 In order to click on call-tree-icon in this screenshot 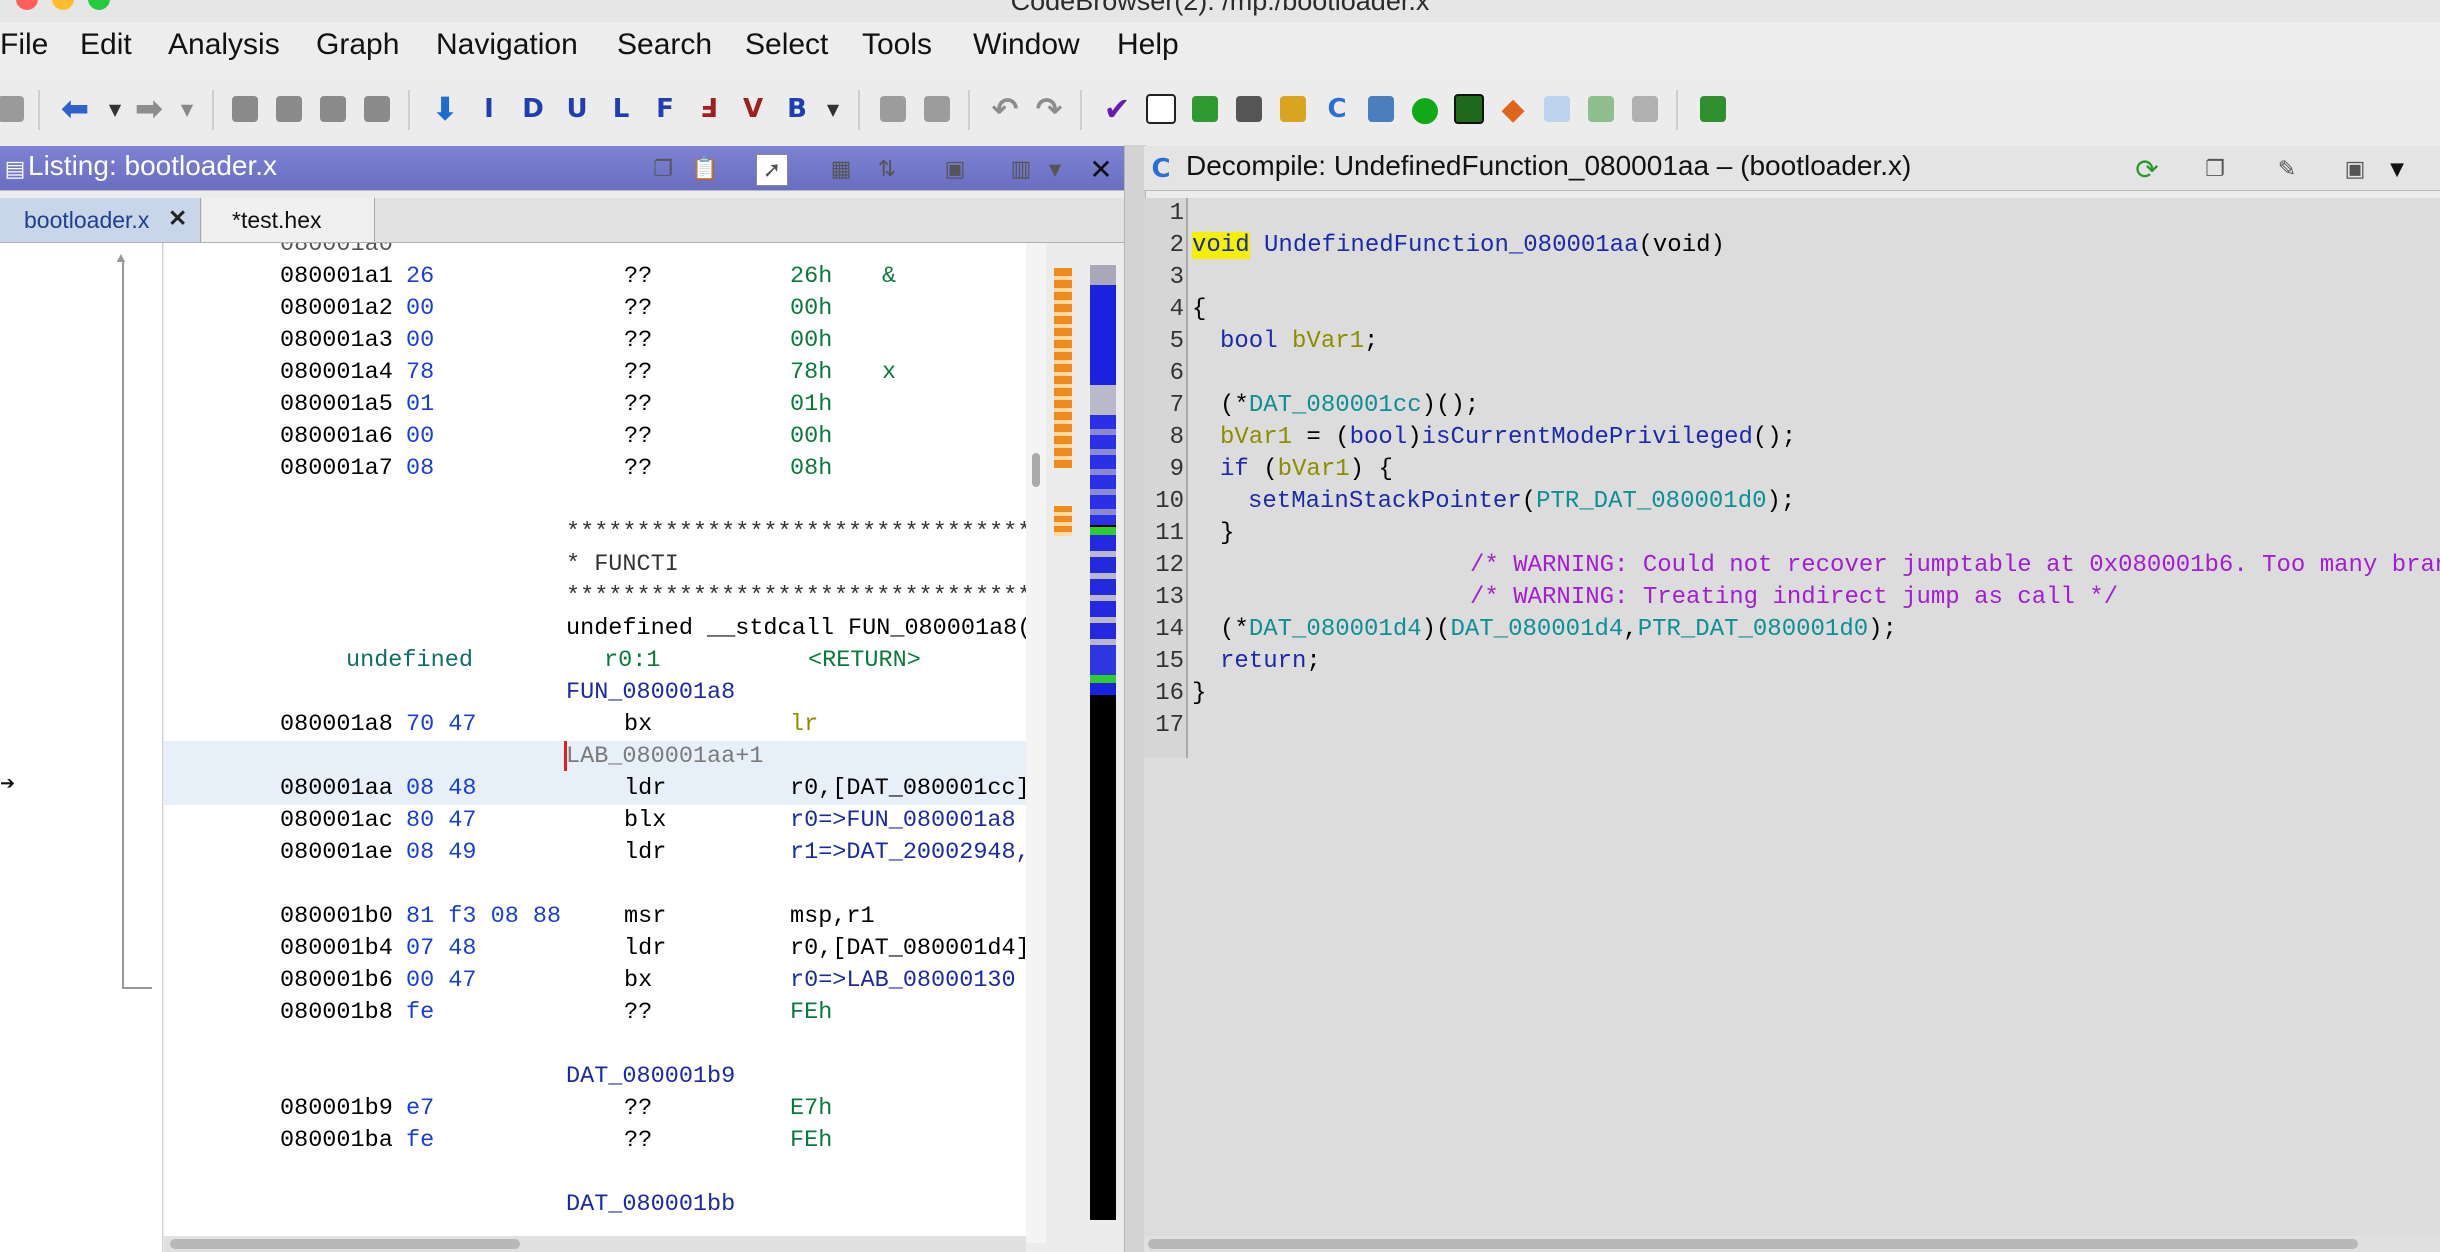, I will do `click(1645, 109)`.